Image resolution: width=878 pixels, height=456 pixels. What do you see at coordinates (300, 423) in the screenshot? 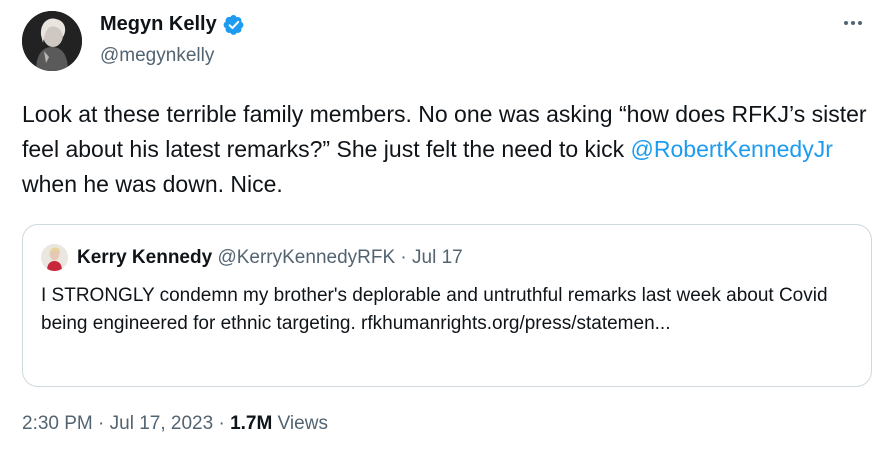
I see `views-label: Views` at bounding box center [300, 423].